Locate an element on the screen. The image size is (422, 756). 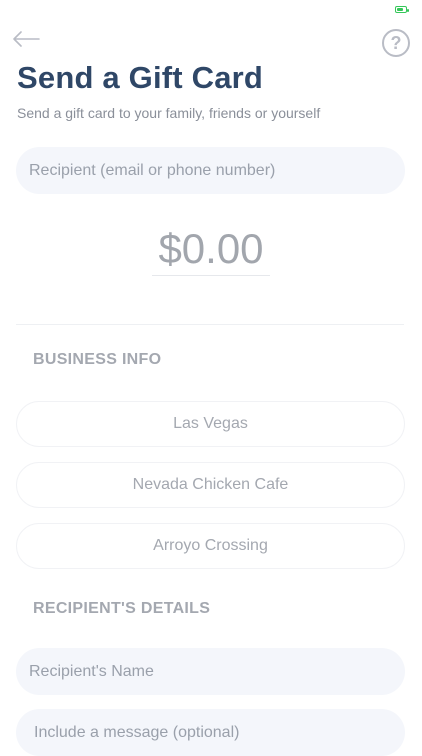
question-circle-icon: ? is located at coordinates (396, 42).